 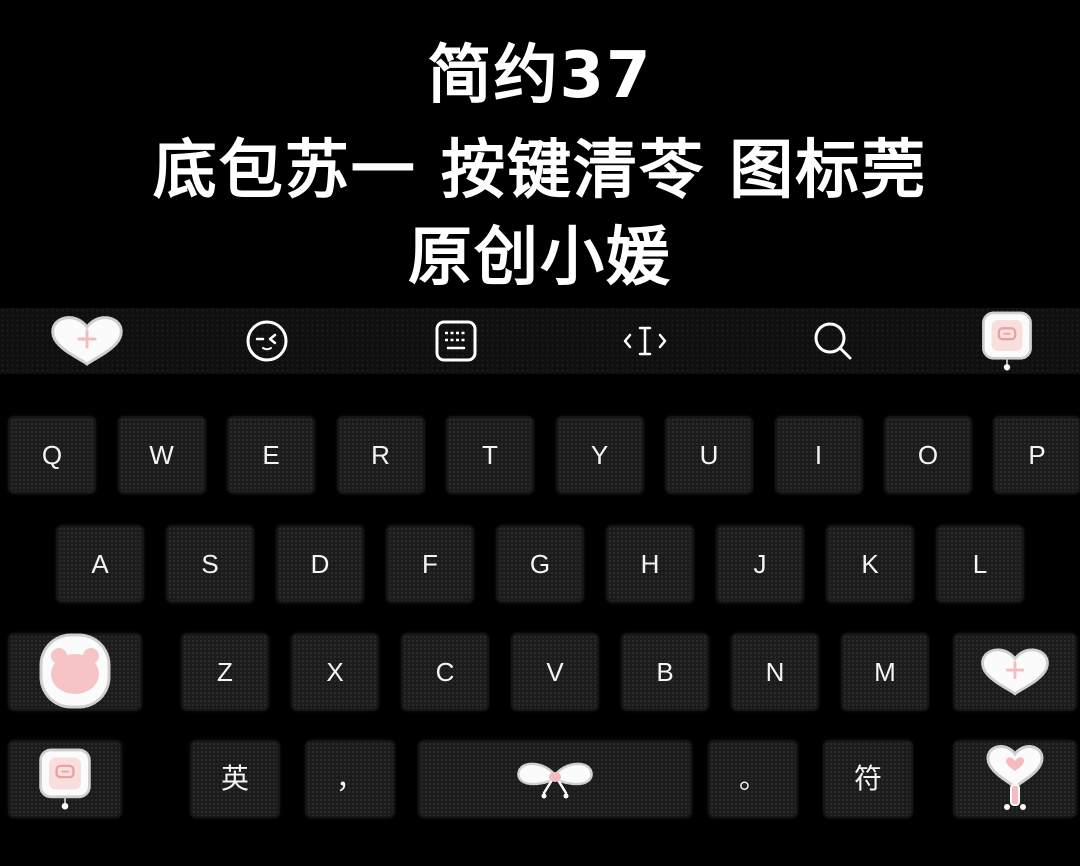 What do you see at coordinates (490, 455) in the screenshot?
I see `key-t: T` at bounding box center [490, 455].